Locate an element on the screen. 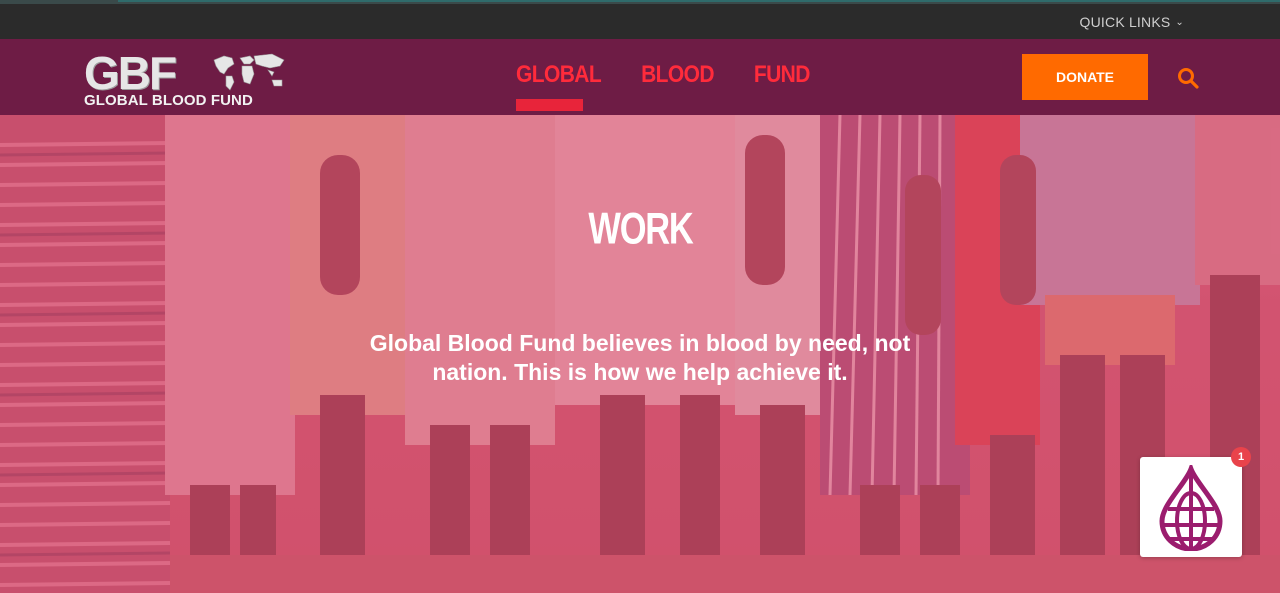 Image resolution: width=1280 pixels, height=593 pixels. utility-bar: QUICK LINKS ⌄ is located at coordinates (640, 19).